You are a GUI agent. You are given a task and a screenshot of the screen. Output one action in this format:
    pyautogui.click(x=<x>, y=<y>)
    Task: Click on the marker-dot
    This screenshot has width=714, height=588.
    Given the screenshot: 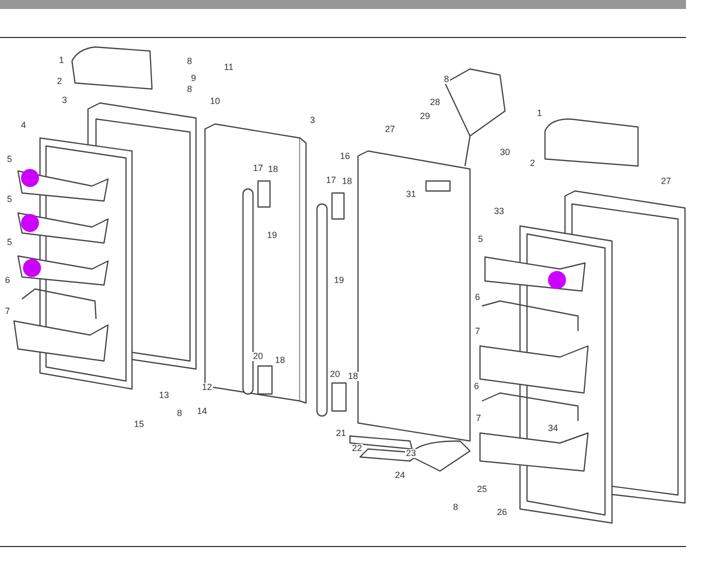 What is the action you would take?
    pyautogui.click(x=30, y=178)
    